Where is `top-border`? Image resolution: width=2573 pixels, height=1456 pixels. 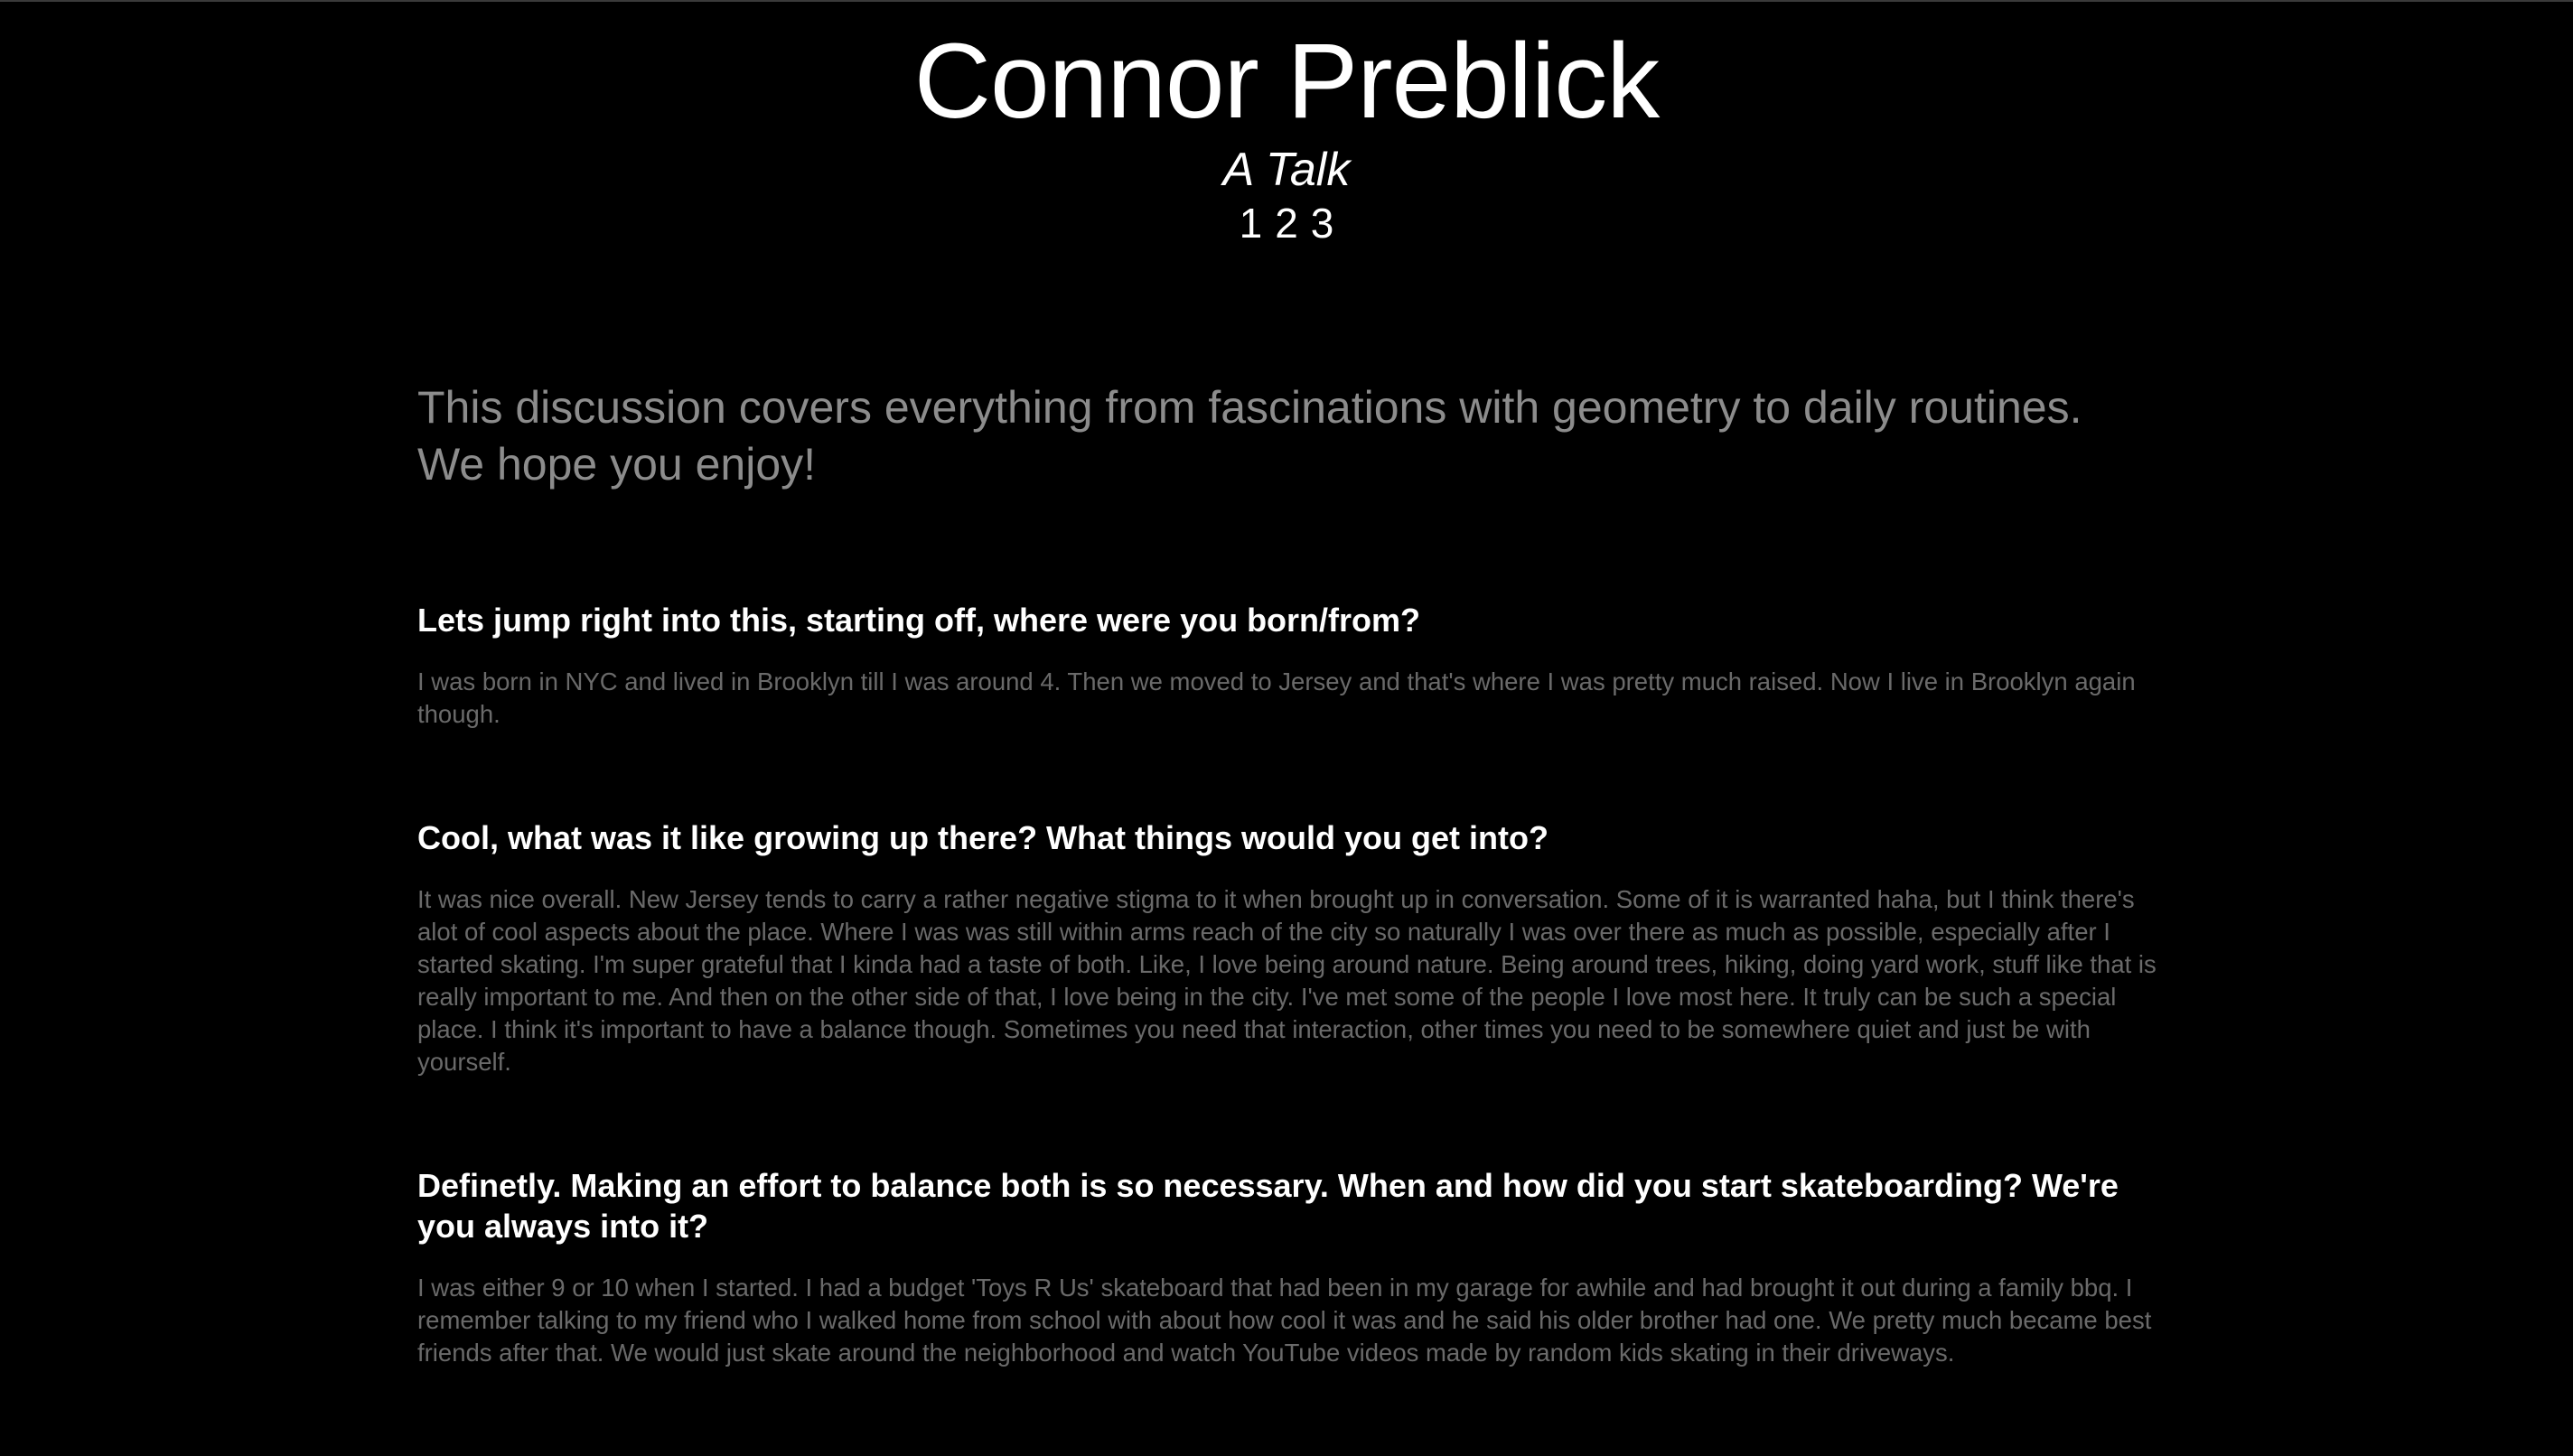
top-border is located at coordinates (1286, 1).